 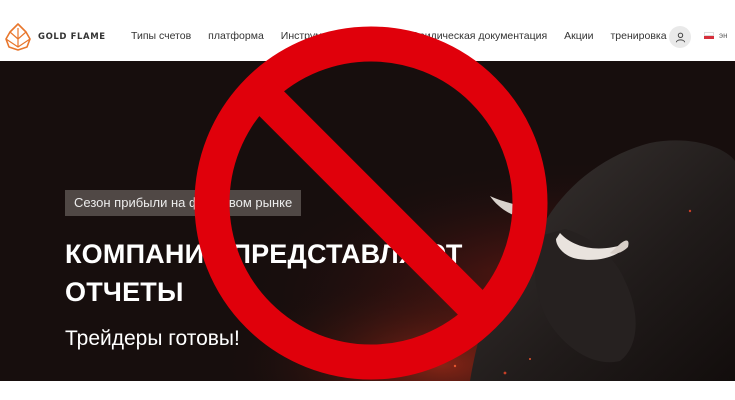 I want to click on nav-item-instruments: Инструменты, so click(x=313, y=36).